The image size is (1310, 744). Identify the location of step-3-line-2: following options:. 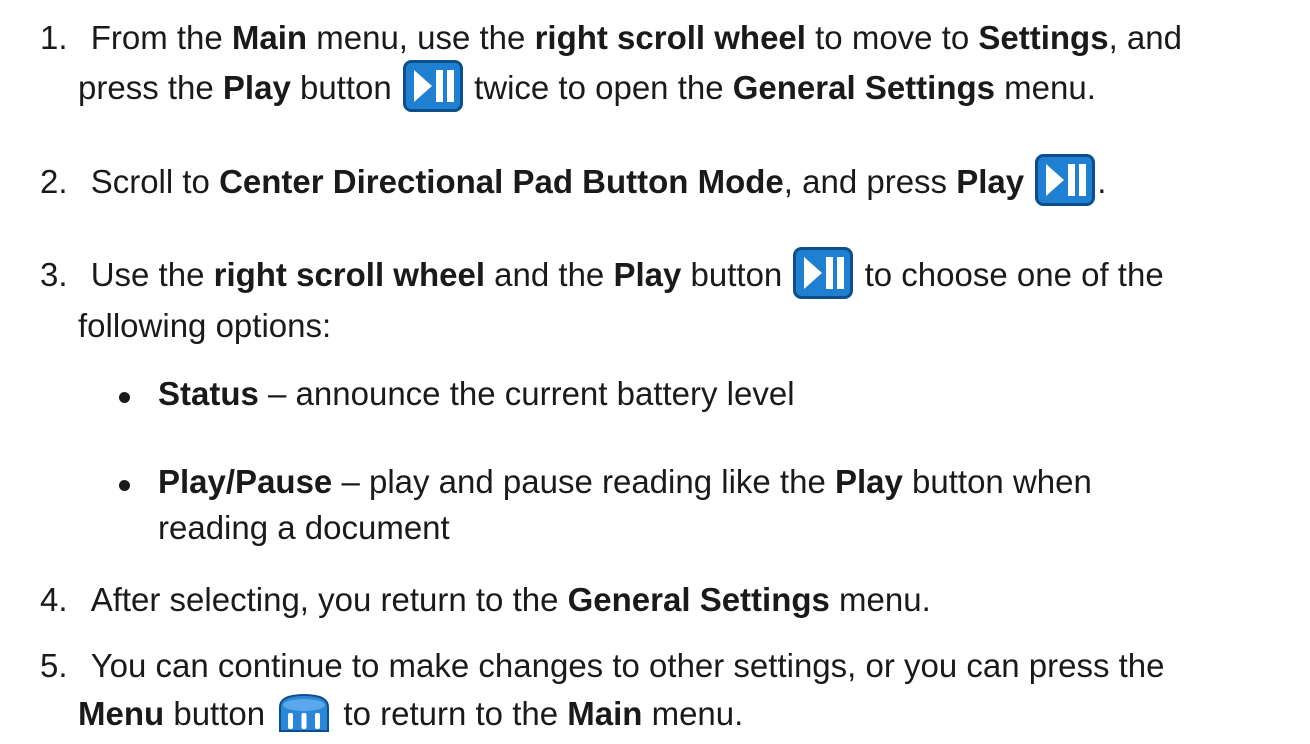
(204, 326).